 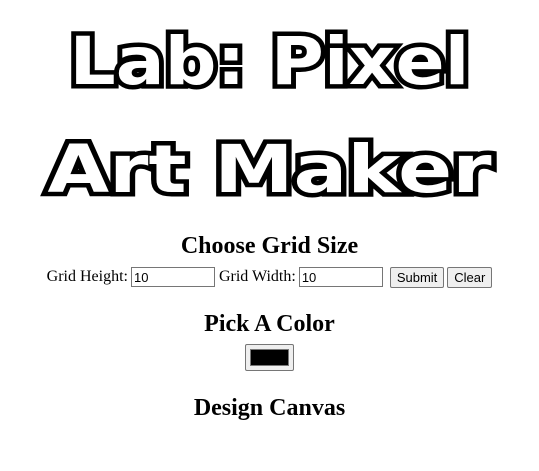 I want to click on pick-color-heading: Pick A Color, so click(x=269, y=324).